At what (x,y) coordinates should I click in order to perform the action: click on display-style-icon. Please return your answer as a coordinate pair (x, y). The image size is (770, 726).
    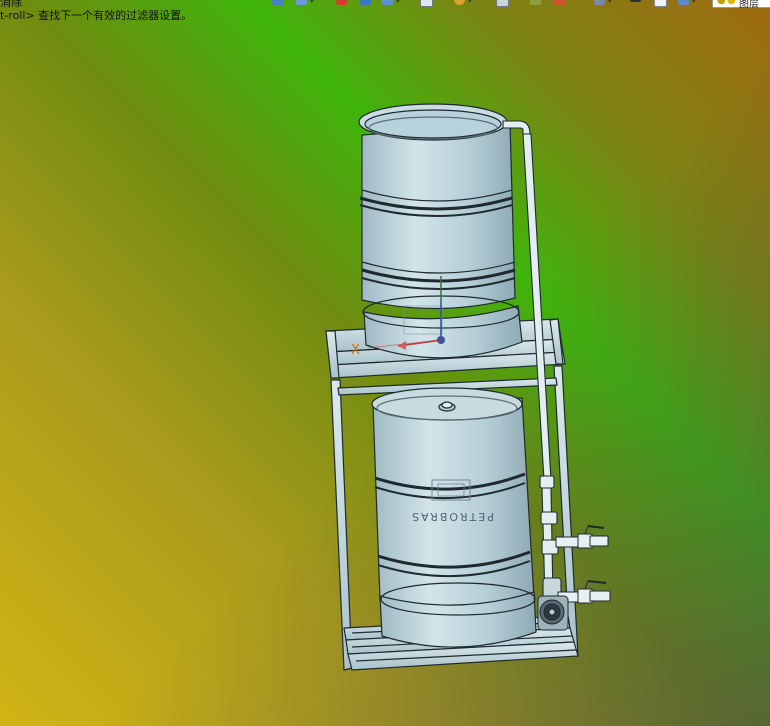
    Looking at the image, I should click on (365, 2).